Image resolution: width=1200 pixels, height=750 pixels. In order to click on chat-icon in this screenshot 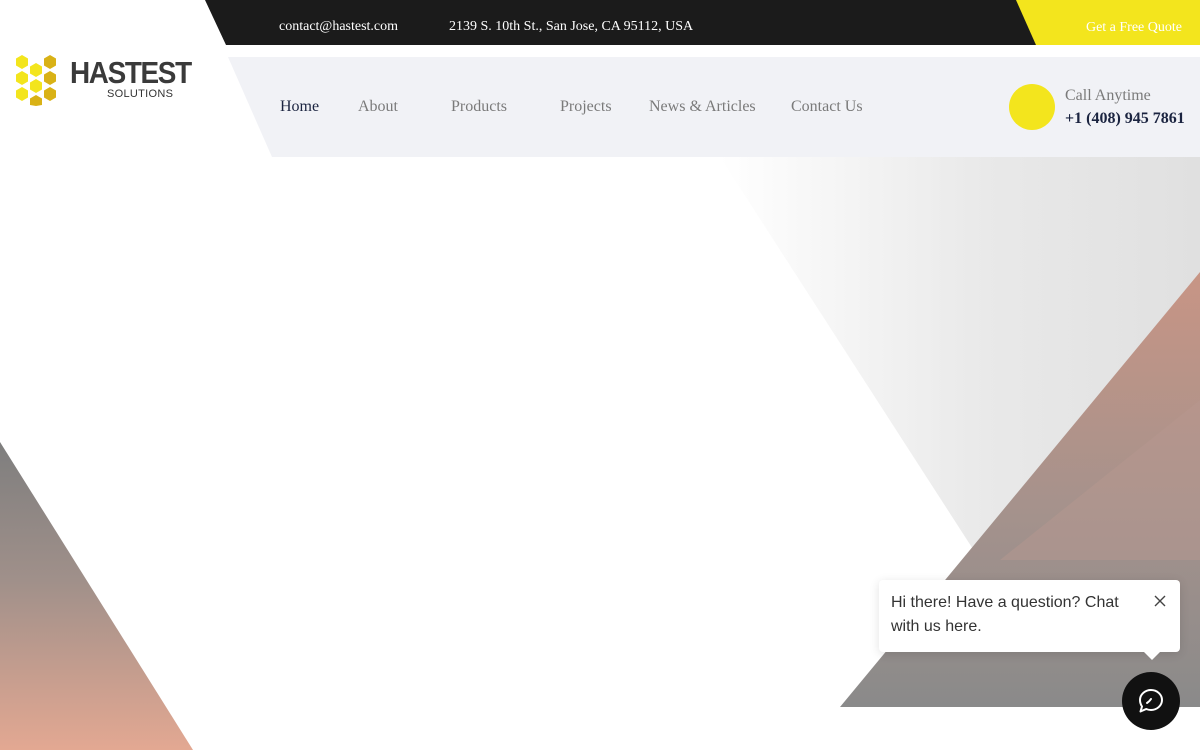, I will do `click(1151, 701)`.